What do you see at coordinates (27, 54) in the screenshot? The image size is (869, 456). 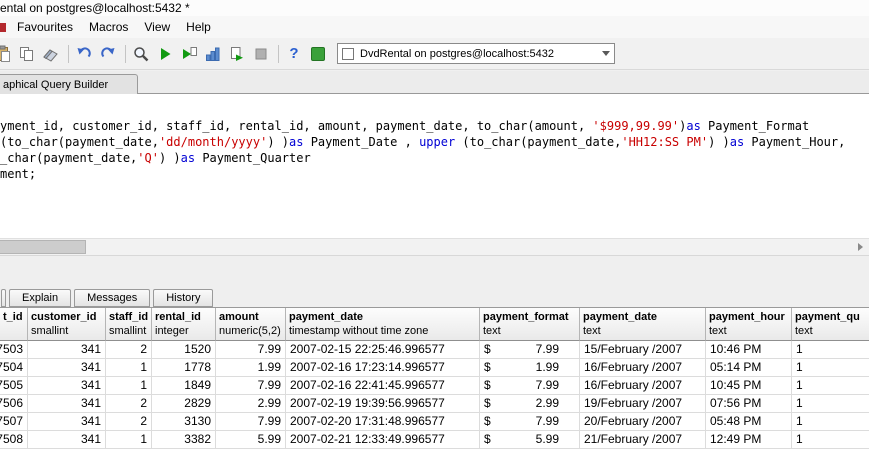 I see `copy-icon` at bounding box center [27, 54].